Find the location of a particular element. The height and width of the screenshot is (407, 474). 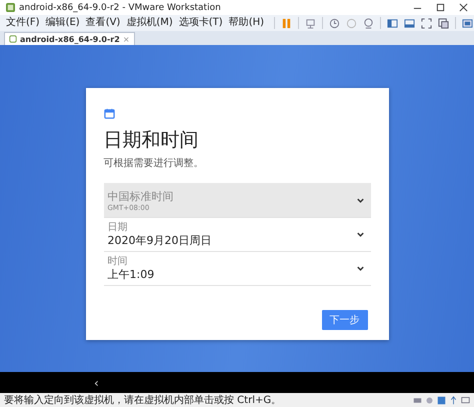

sidebar-icon is located at coordinates (392, 23).